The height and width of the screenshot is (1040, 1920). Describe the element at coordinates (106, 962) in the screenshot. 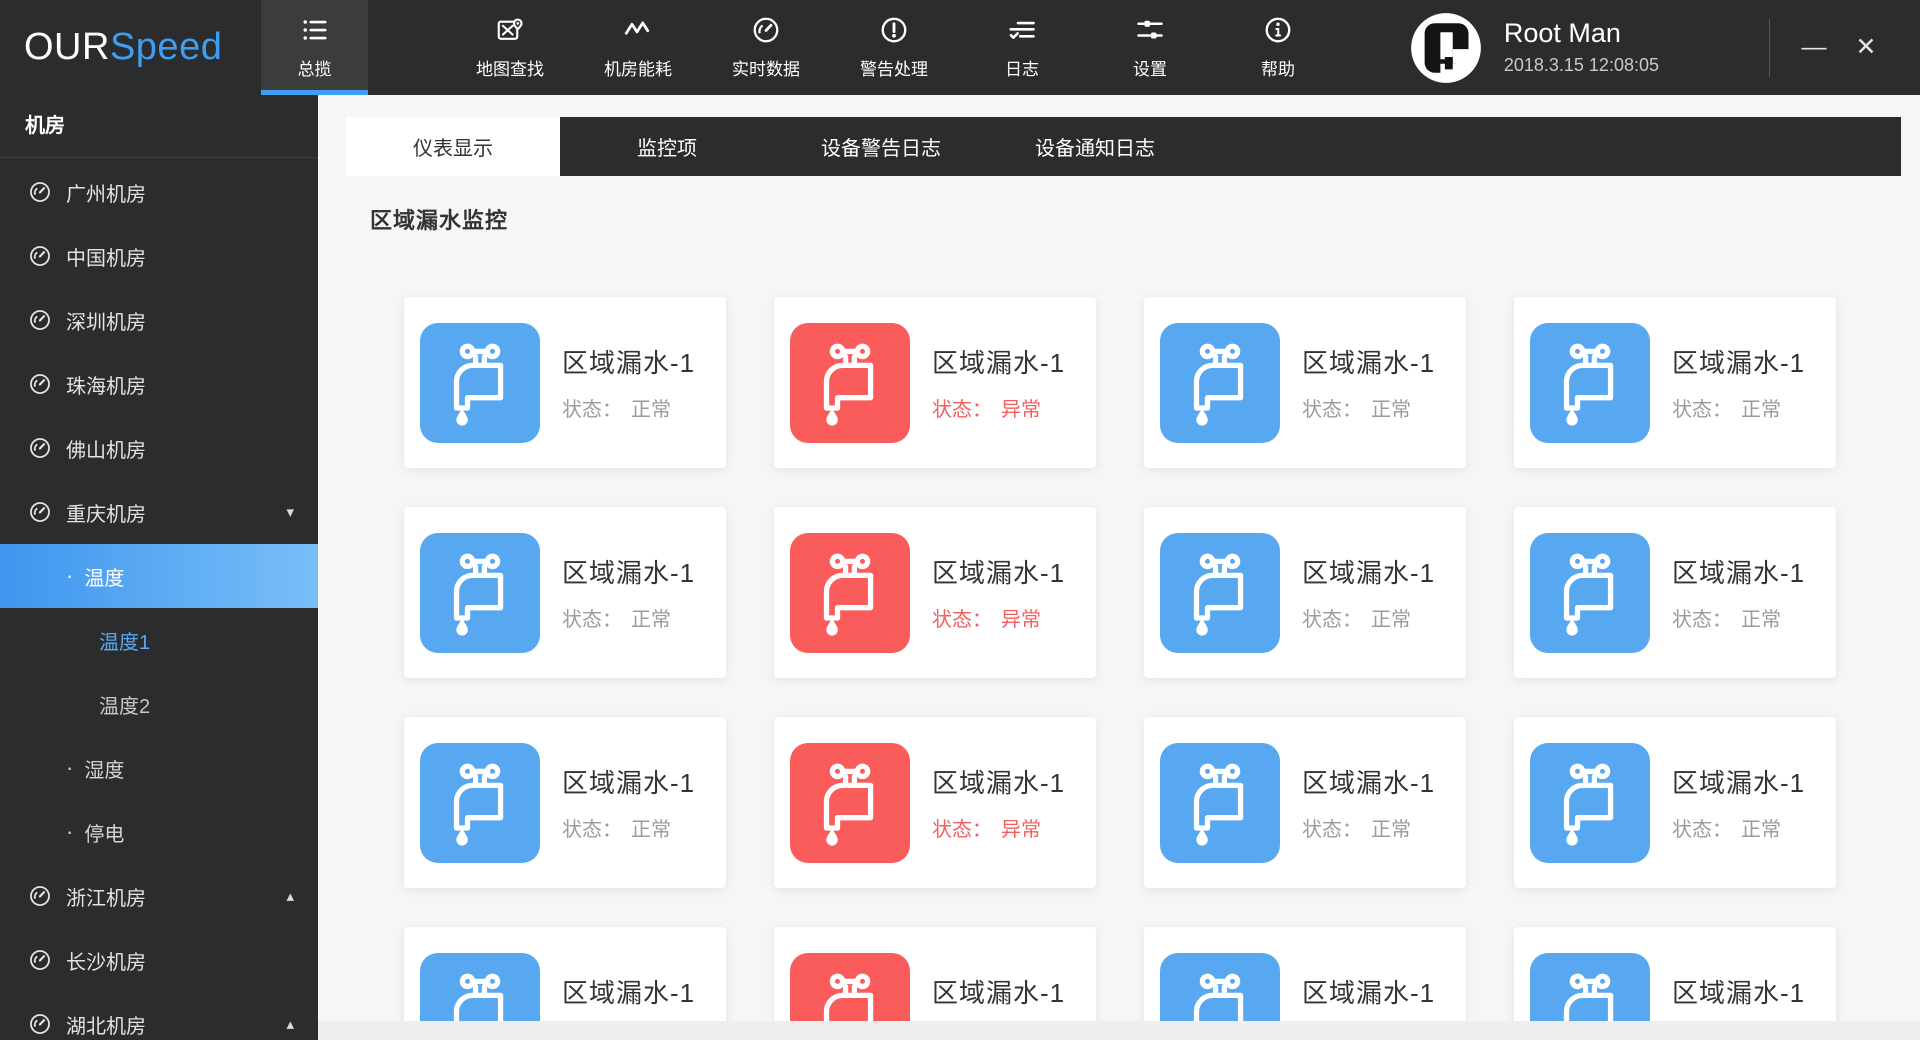

I see `sidebar-item-label: 长沙机房` at that location.